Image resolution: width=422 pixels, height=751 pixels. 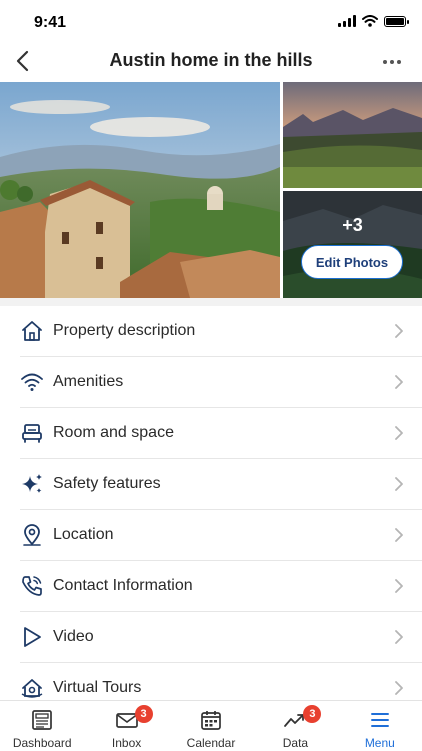 I want to click on nav-header: Austin home in the hills, so click(x=211, y=62).